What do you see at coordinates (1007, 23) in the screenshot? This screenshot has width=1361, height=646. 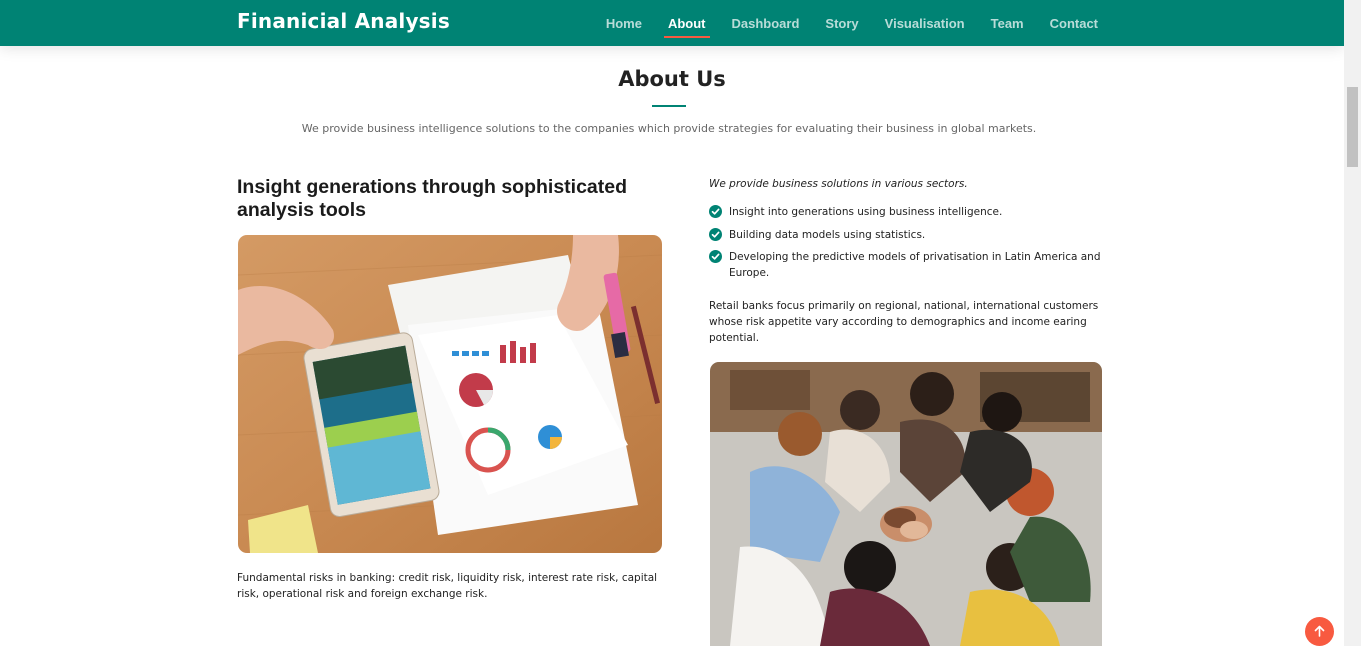 I see `nav-team: Team` at bounding box center [1007, 23].